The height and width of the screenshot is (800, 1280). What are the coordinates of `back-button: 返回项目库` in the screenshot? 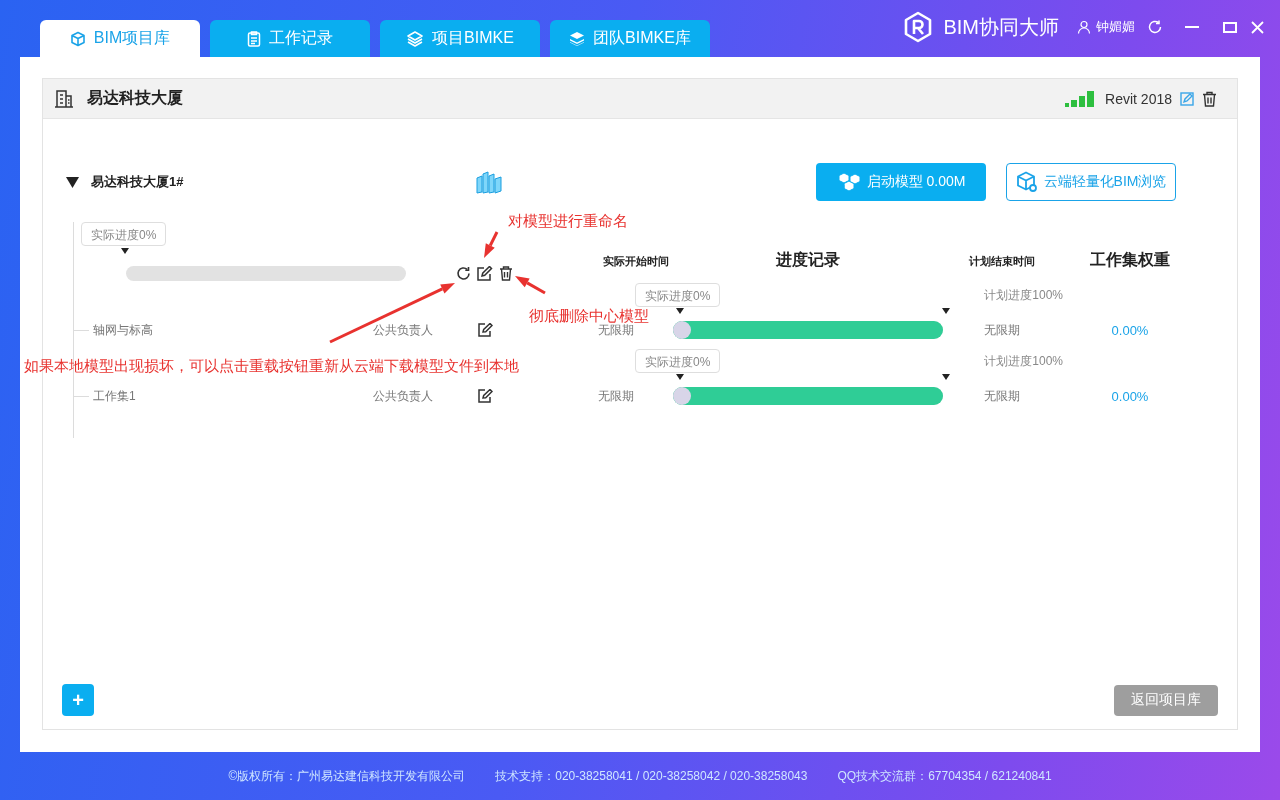 It's located at (1166, 700).